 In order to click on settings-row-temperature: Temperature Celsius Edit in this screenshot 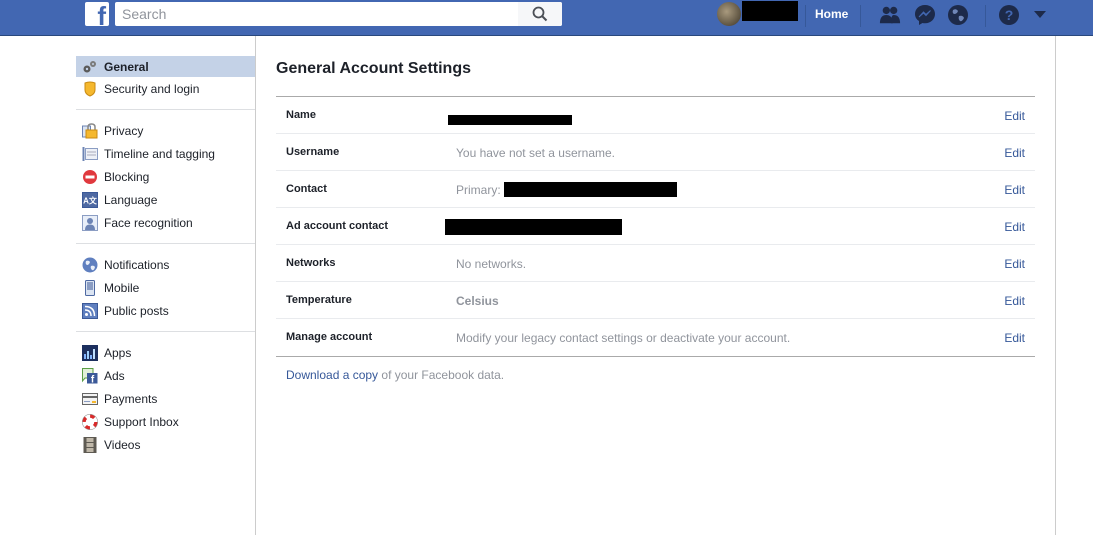, I will do `click(655, 300)`.